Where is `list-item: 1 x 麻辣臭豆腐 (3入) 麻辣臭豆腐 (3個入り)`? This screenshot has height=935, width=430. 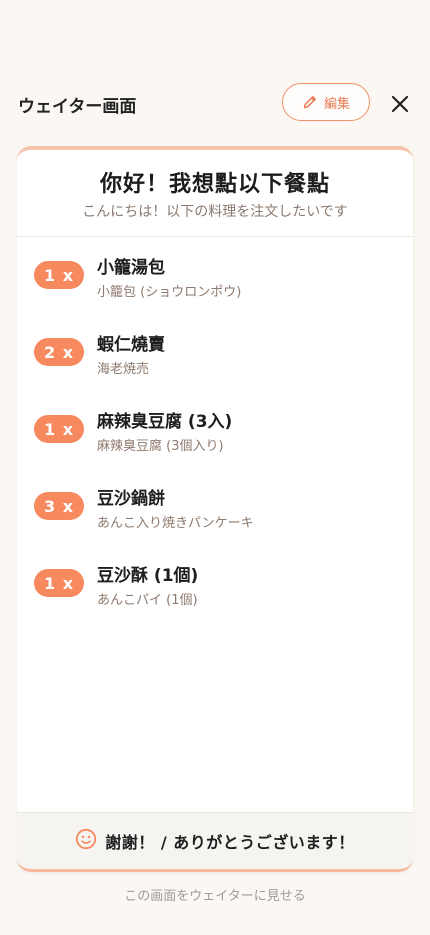 list-item: 1 x 麻辣臭豆腐 (3入) 麻辣臭豆腐 (3個入り) is located at coordinates (215, 430).